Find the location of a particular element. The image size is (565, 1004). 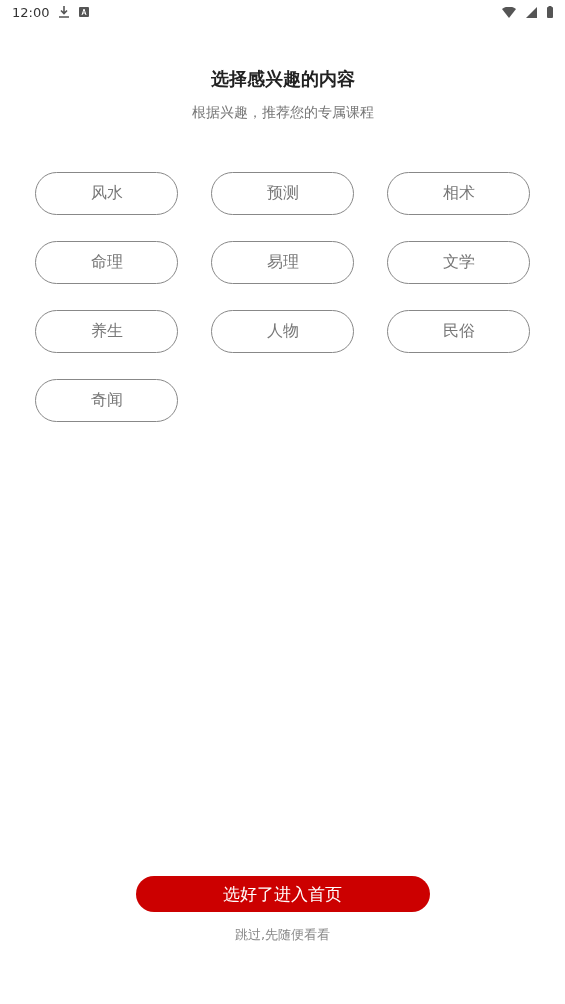

interest-tag: 养生 is located at coordinates (106, 331).